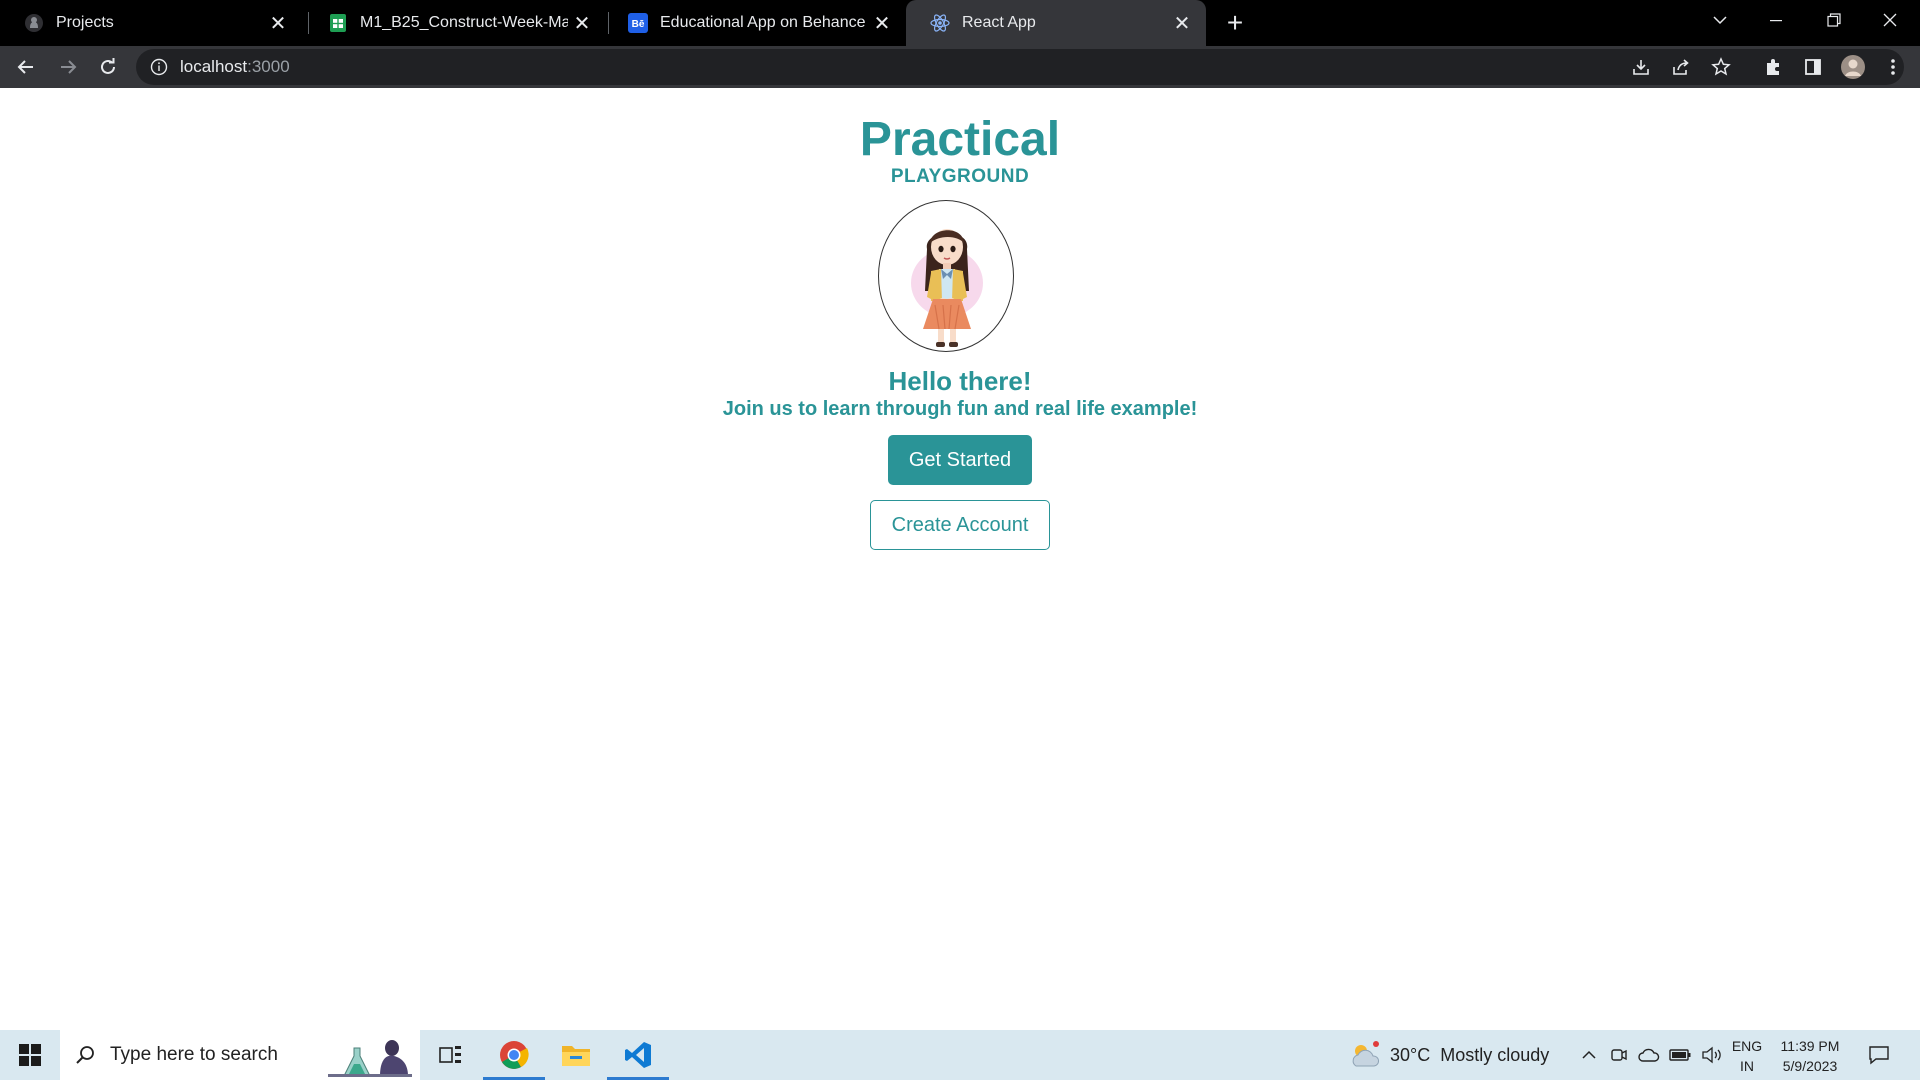 The image size is (1920, 1080). What do you see at coordinates (268, 66) in the screenshot?
I see `url-port: :3000` at bounding box center [268, 66].